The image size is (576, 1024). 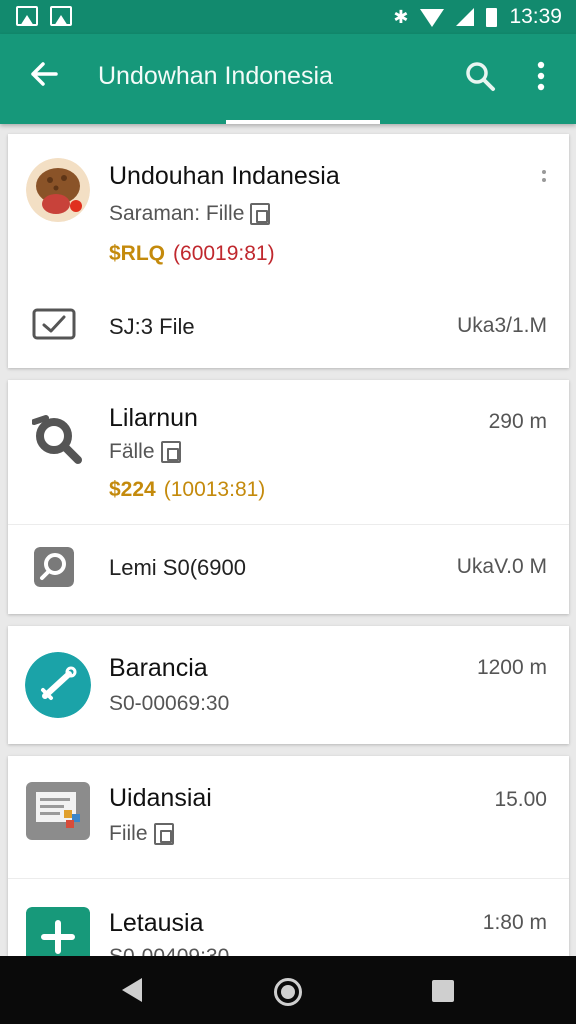 I want to click on item-title: Letausia, so click(x=156, y=923).